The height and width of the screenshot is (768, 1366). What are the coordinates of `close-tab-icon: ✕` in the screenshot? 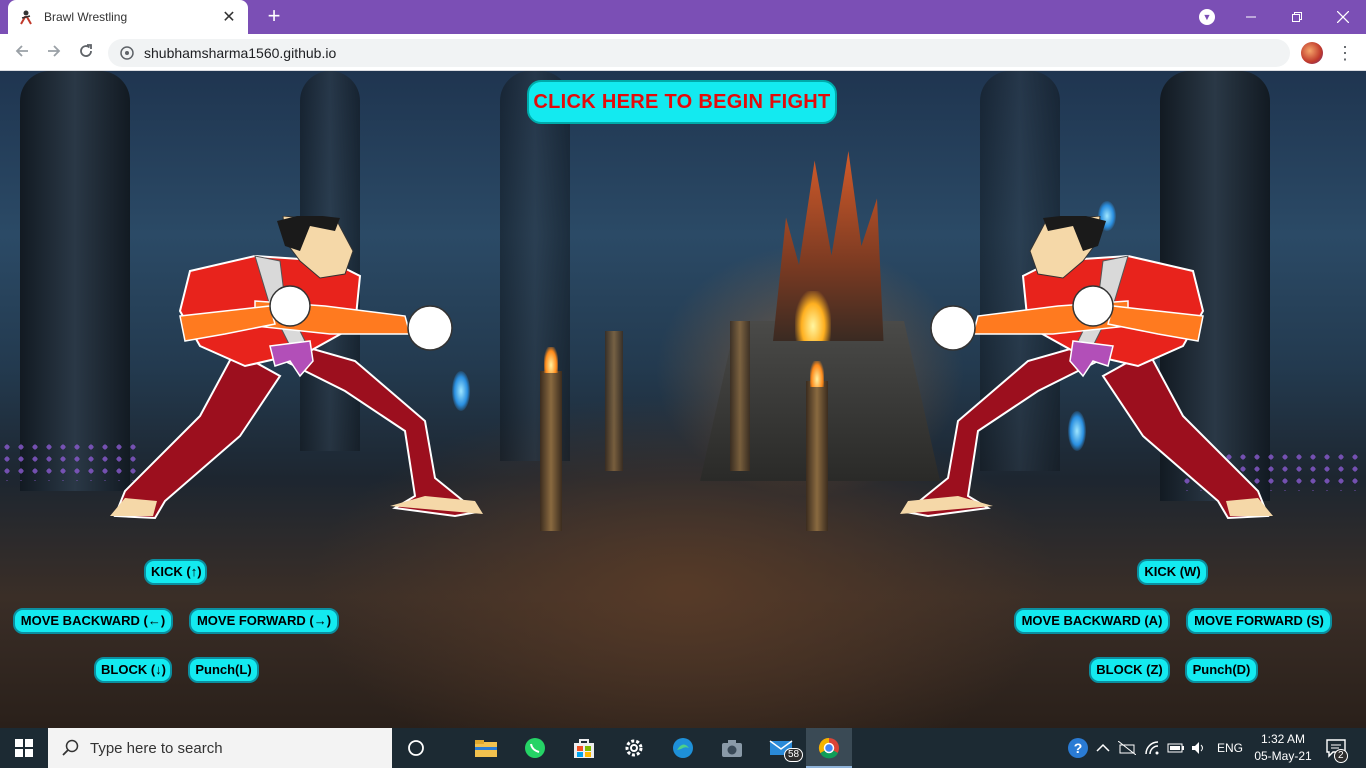 It's located at (229, 17).